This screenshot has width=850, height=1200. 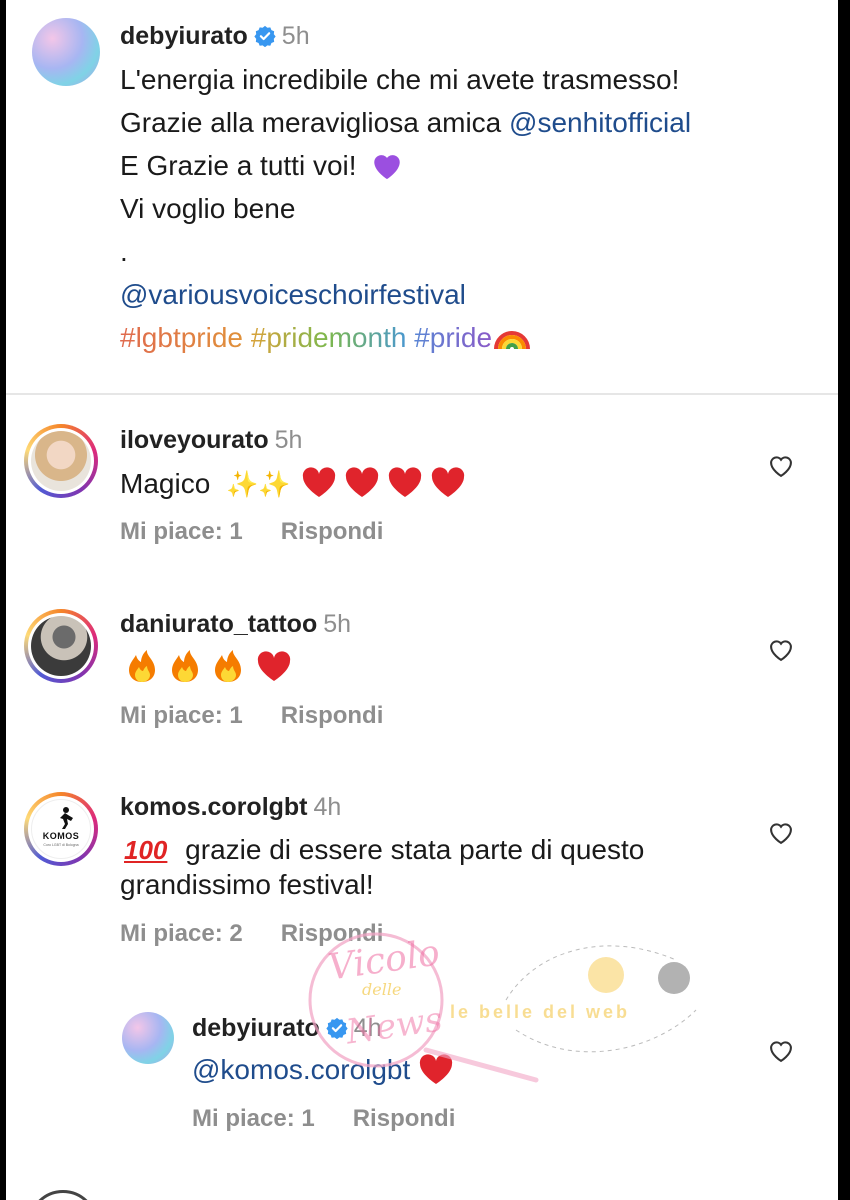 What do you see at coordinates (181, 933) in the screenshot?
I see `likes-count: Mi piace: 2` at bounding box center [181, 933].